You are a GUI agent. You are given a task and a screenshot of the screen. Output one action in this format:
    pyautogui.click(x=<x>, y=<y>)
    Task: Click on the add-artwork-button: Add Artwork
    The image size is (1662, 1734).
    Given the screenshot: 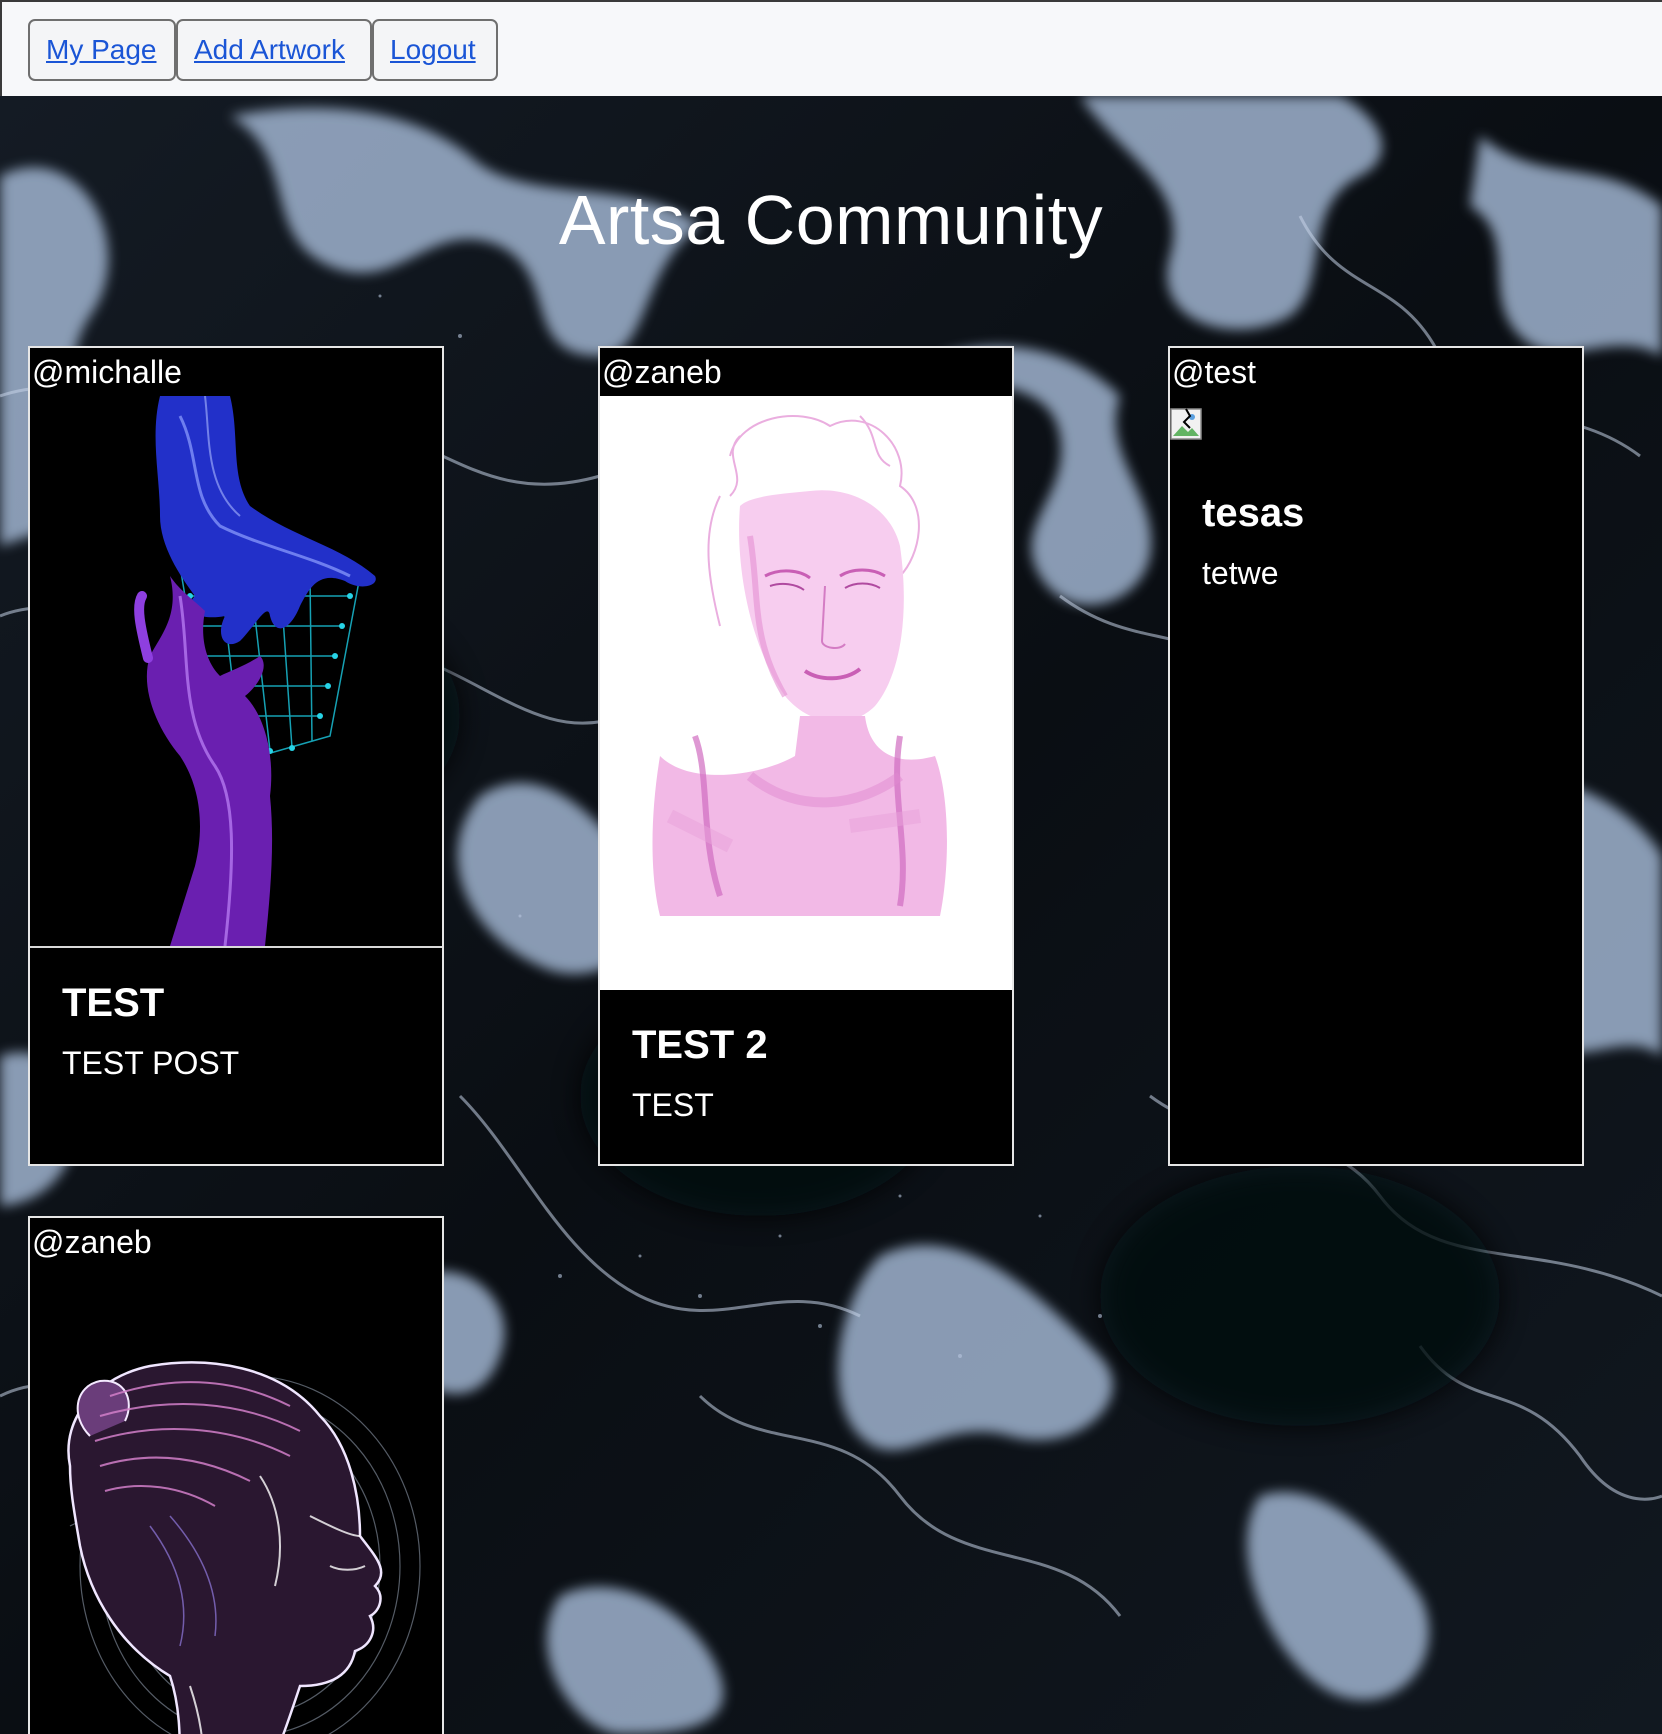 What is the action you would take?
    pyautogui.click(x=274, y=50)
    